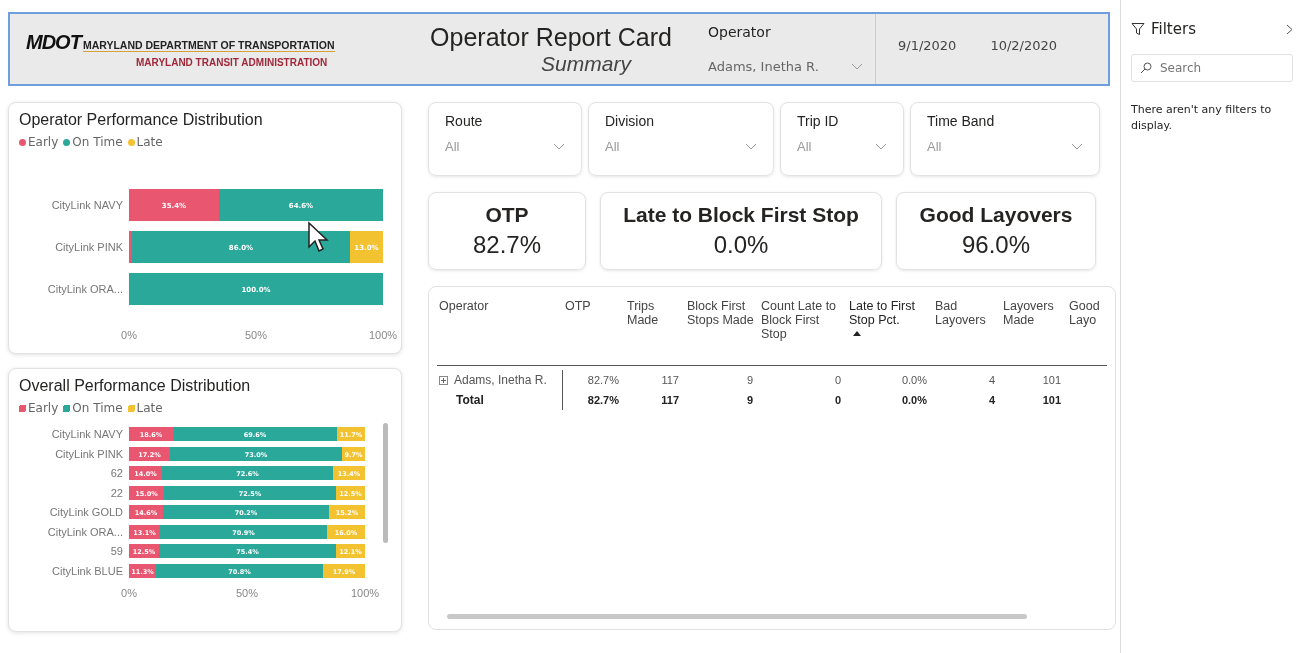  I want to click on empty-message: There aren't any filters to display., so click(1202, 118).